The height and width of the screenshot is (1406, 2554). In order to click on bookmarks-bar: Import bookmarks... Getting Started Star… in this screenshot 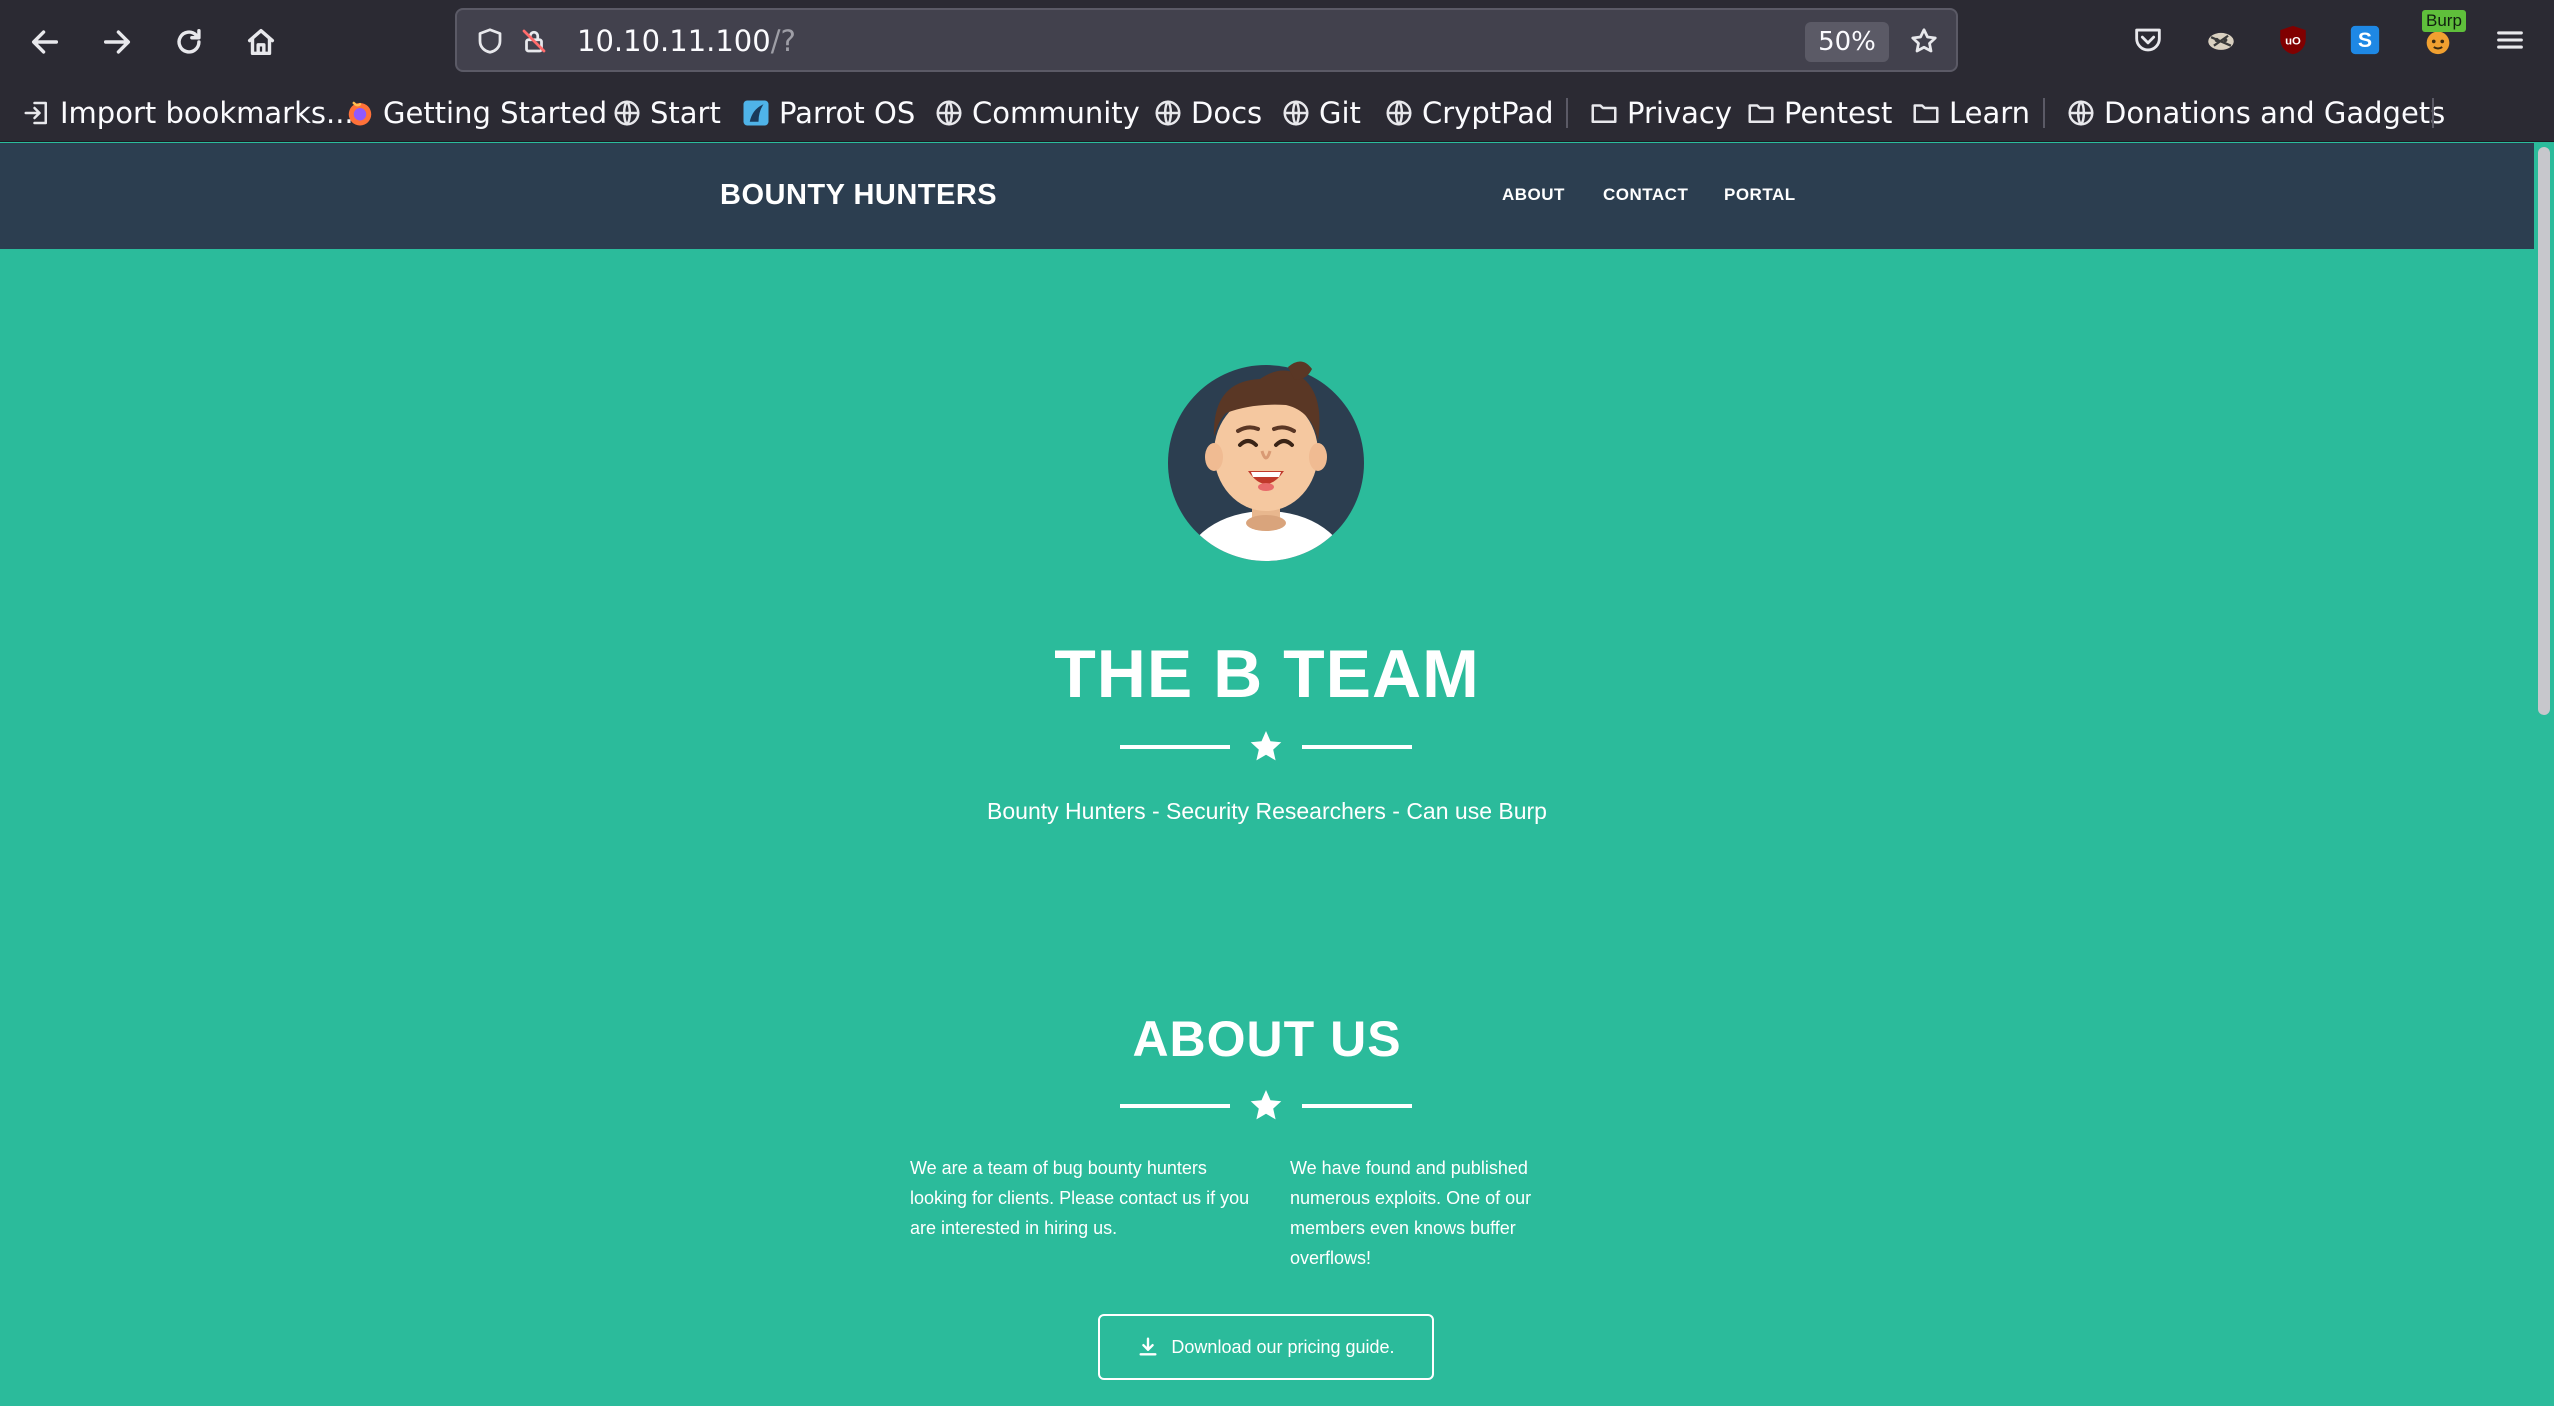, I will do `click(1277, 112)`.